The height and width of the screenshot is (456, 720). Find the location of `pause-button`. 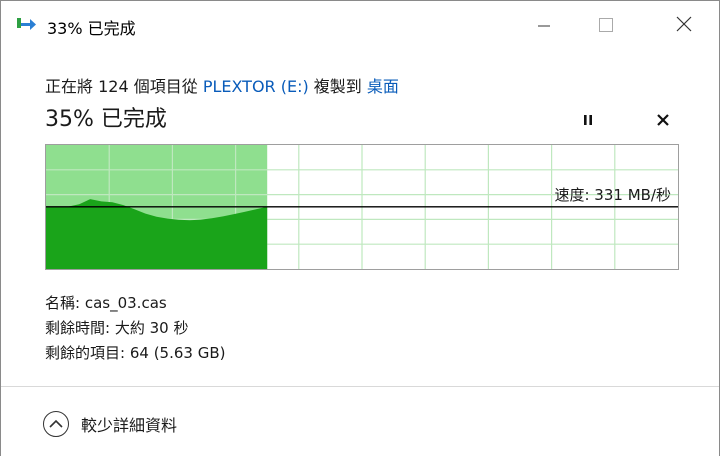

pause-button is located at coordinates (588, 120).